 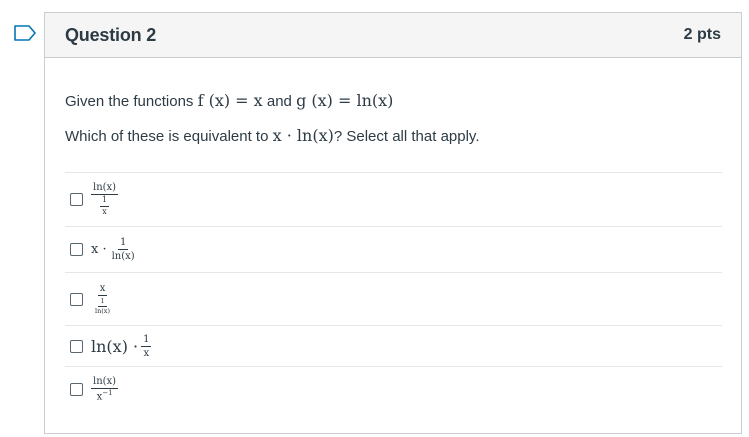 What do you see at coordinates (103, 298) in the screenshot?
I see `answer-expression: x 1 ln(x)` at bounding box center [103, 298].